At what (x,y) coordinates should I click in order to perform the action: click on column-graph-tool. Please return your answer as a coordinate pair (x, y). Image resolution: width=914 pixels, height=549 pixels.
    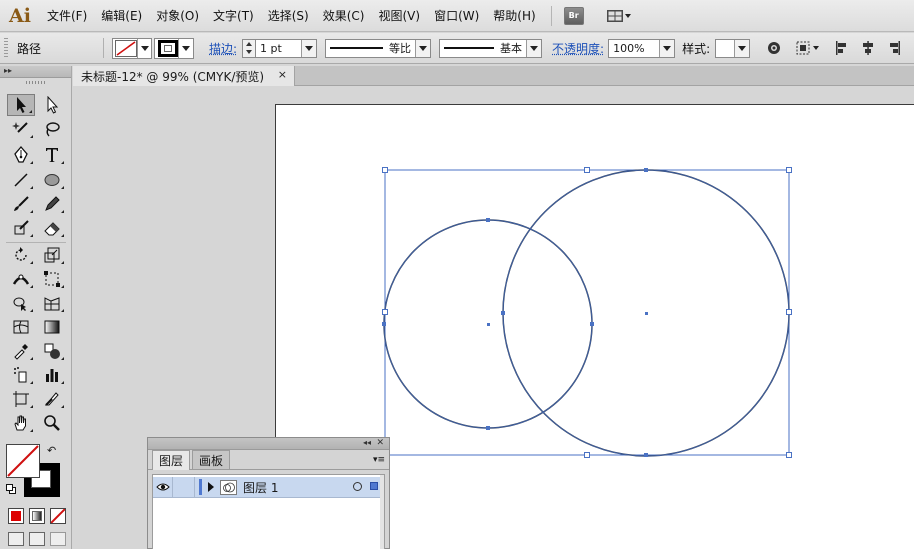
    Looking at the image, I should click on (52, 375).